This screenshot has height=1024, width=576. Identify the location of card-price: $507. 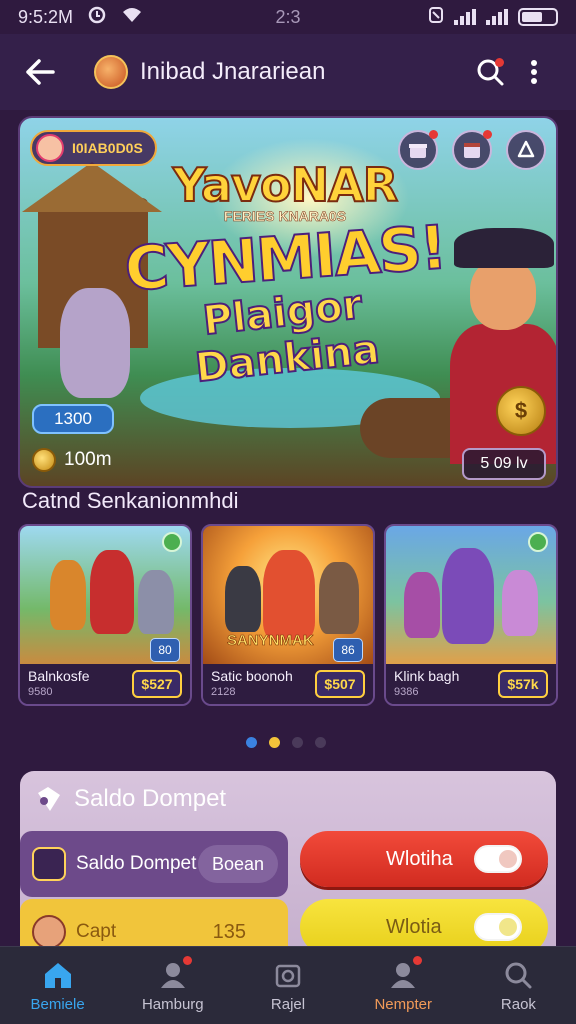
(340, 684).